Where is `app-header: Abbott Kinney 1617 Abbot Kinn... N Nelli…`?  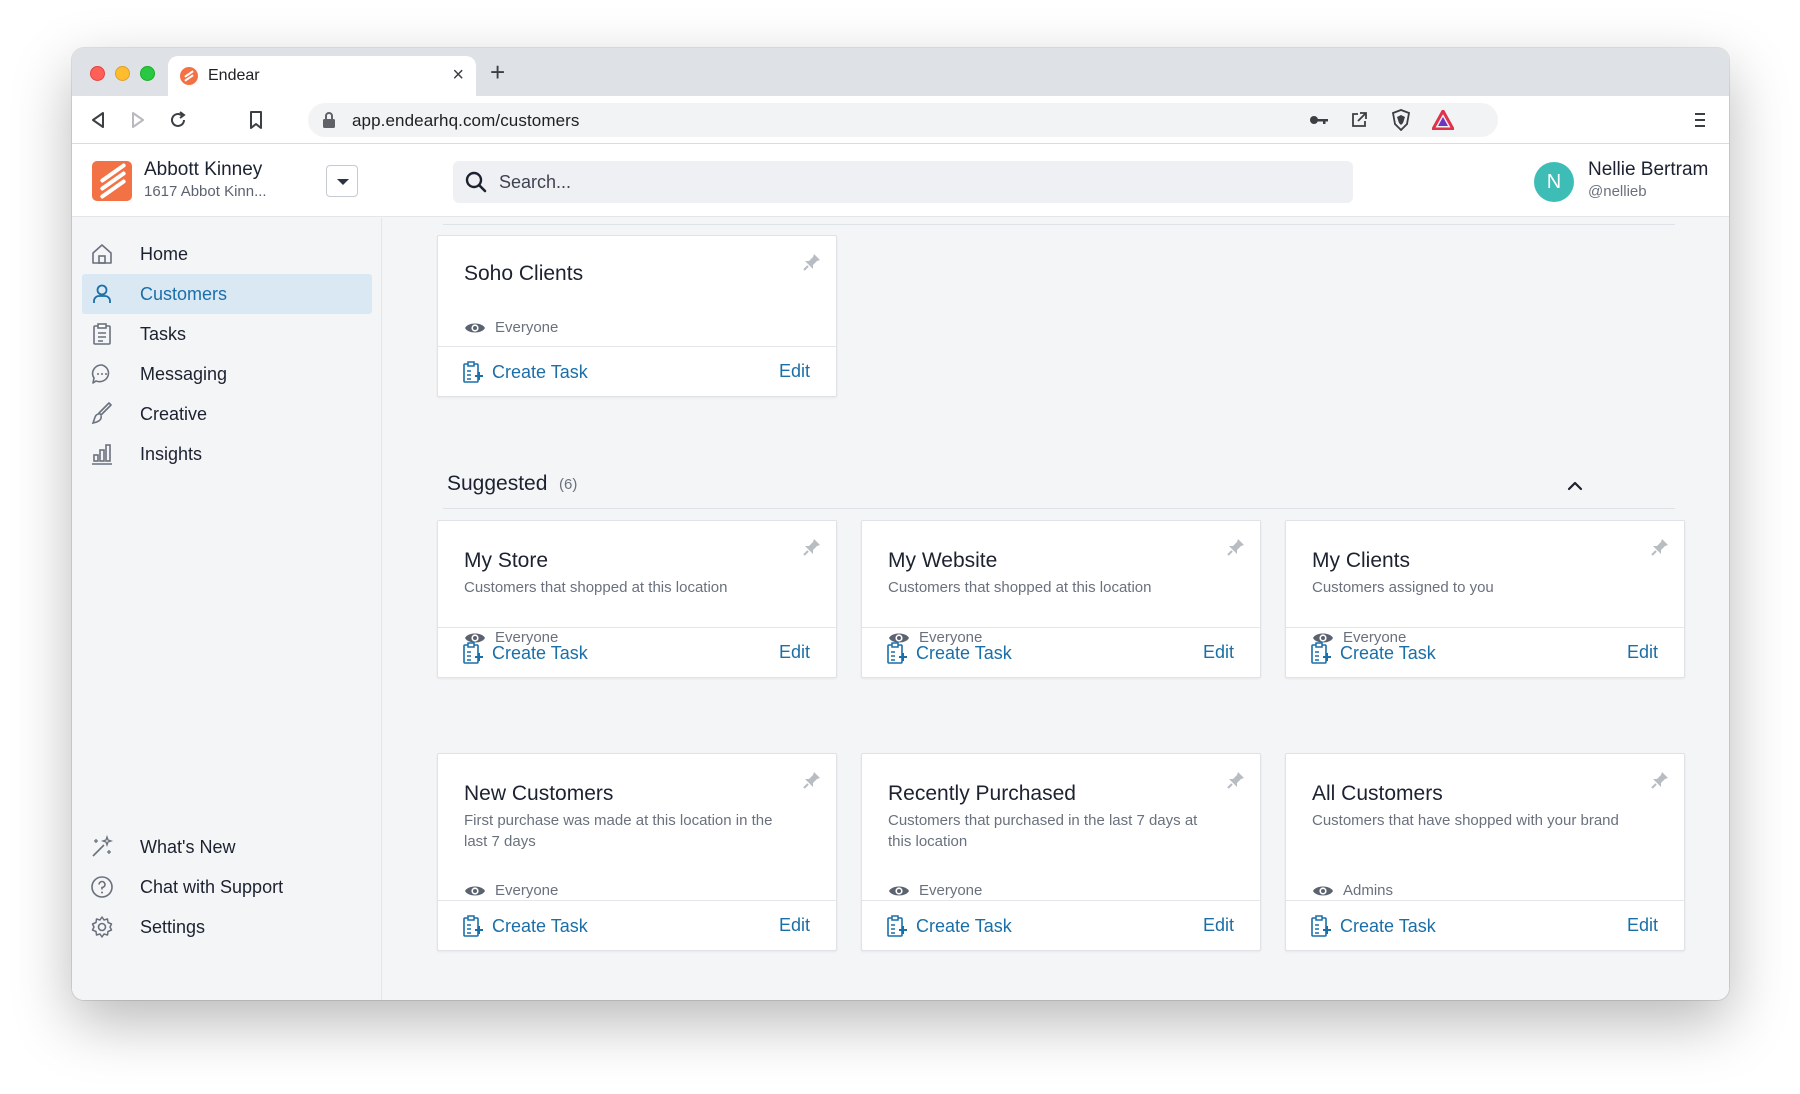 app-header: Abbott Kinney 1617 Abbot Kinn... N Nelli… is located at coordinates (900, 181).